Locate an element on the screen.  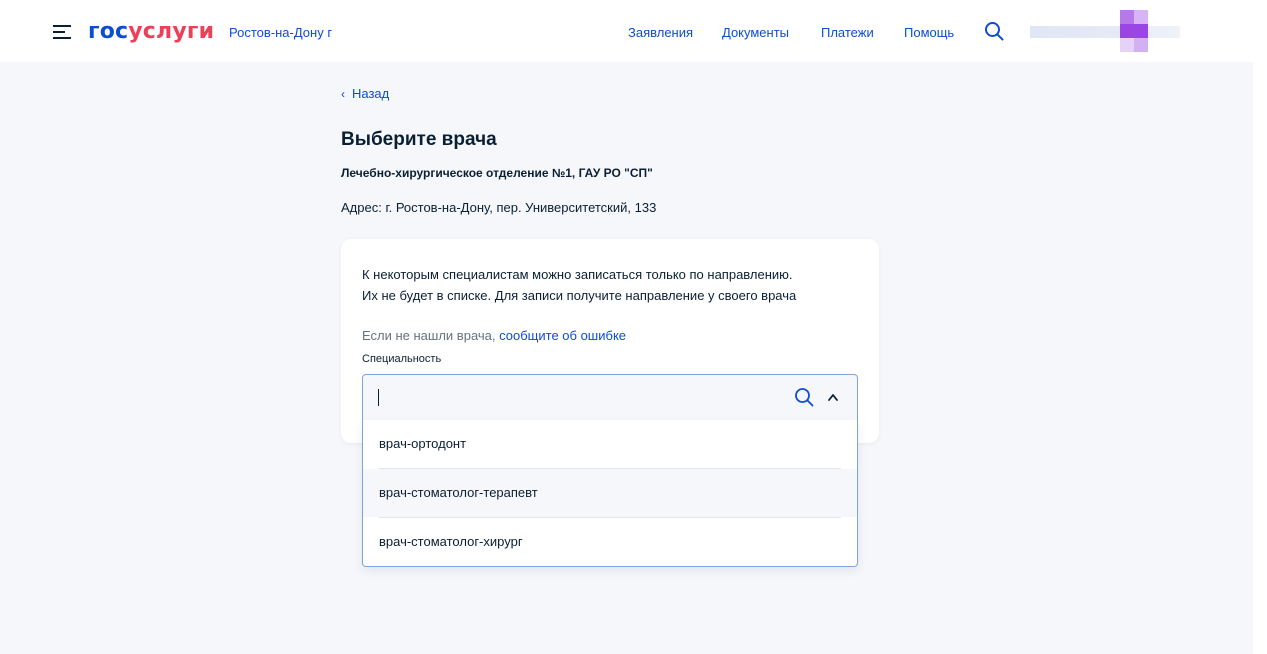
nav-payments: Платежи is located at coordinates (847, 32).